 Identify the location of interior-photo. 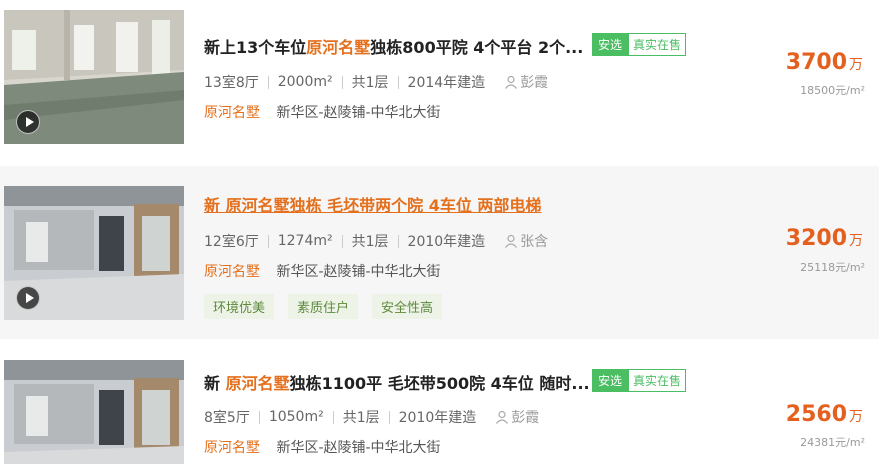
(94, 412).